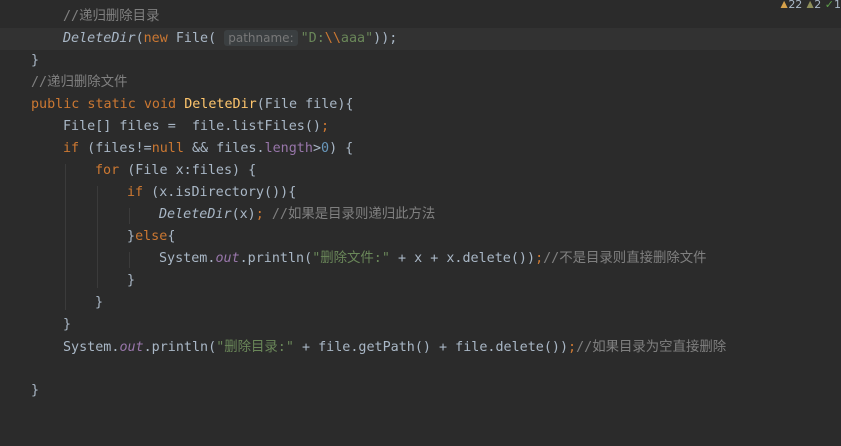 The width and height of the screenshot is (841, 446). I want to click on comment: //递归删除文件, so click(79, 82).